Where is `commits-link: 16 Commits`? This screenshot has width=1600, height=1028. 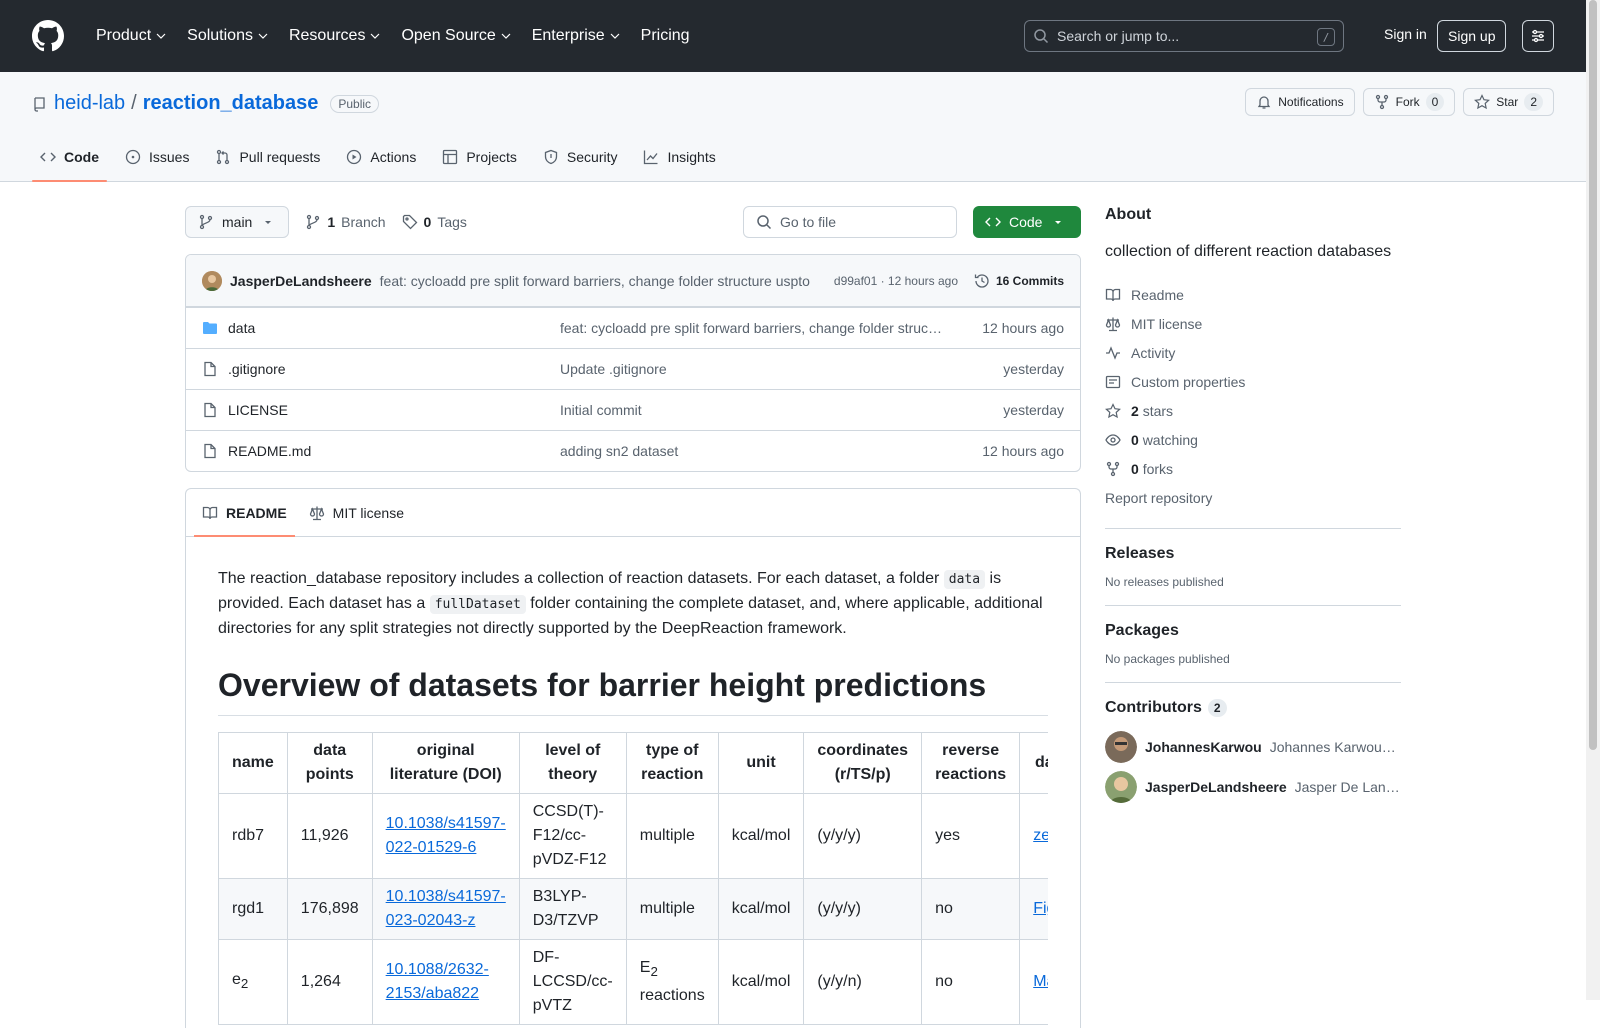
commits-link: 16 Commits is located at coordinates (1019, 281).